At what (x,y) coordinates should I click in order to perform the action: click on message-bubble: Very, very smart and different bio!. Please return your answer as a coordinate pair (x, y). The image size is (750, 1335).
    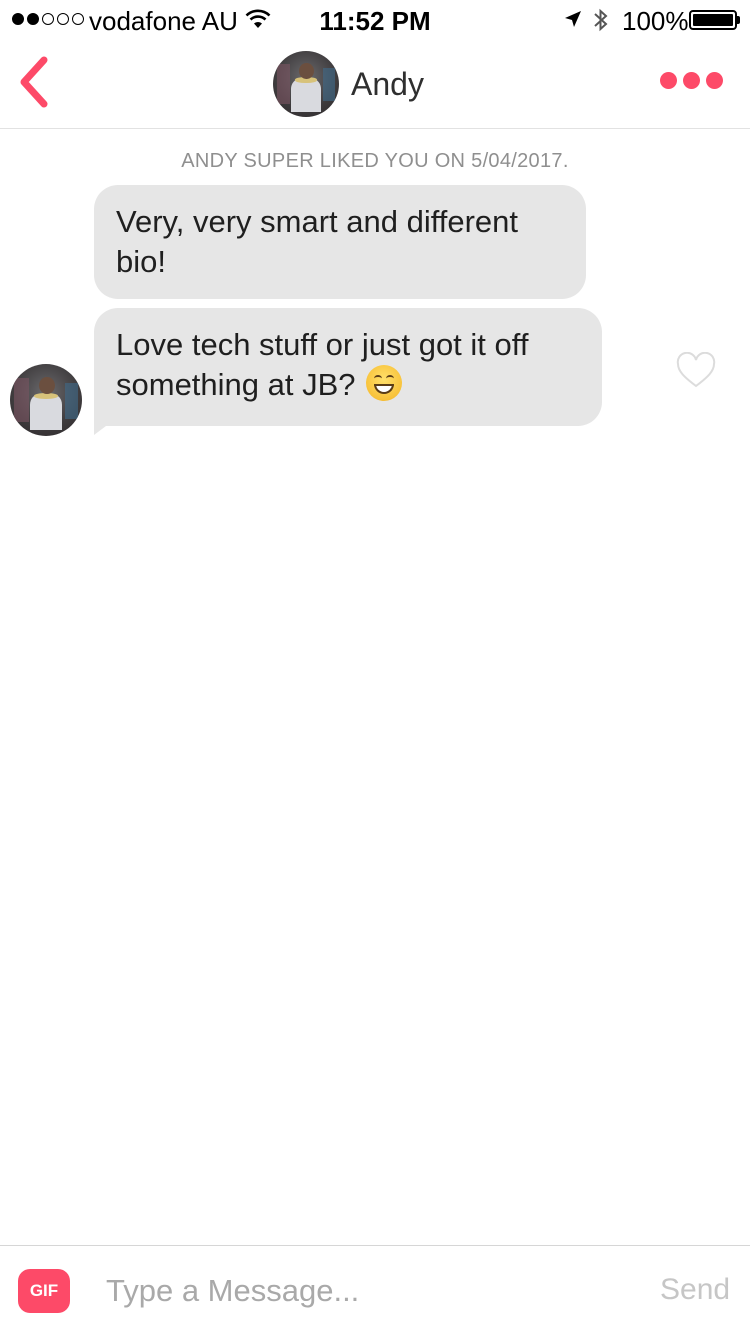
    Looking at the image, I should click on (340, 242).